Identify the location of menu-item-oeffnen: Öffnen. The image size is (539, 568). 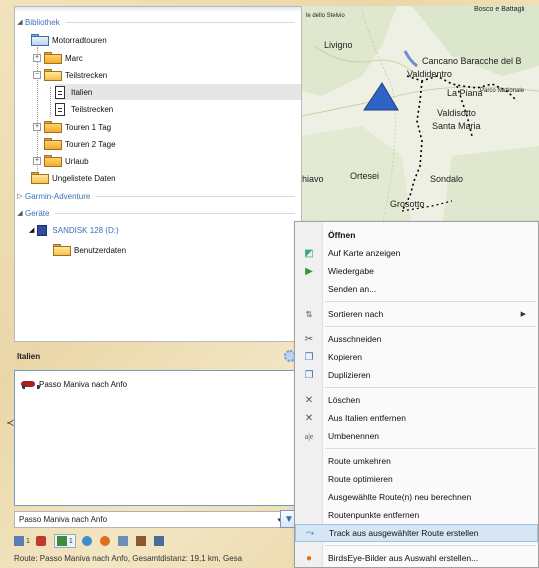
(416, 235).